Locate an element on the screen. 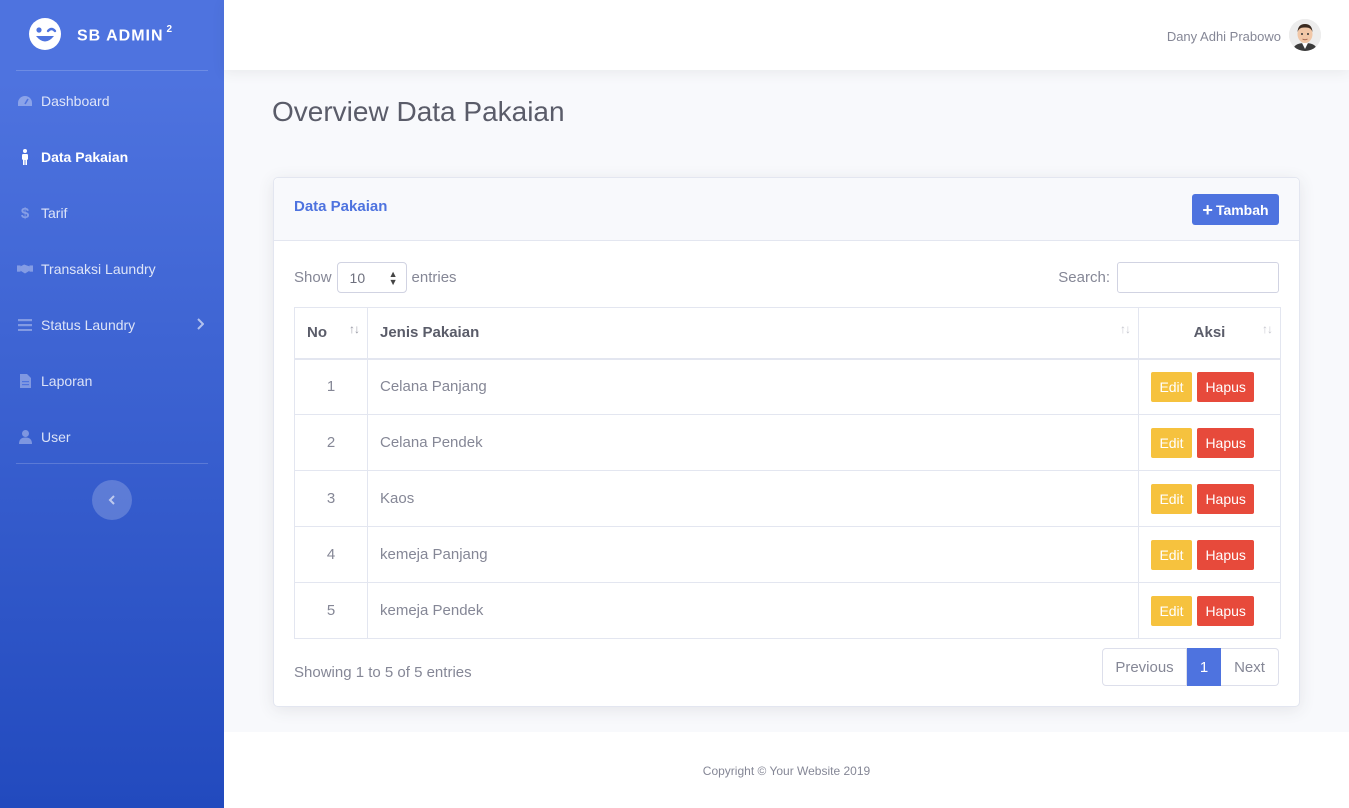 This screenshot has width=1349, height=808. user-icon is located at coordinates (25, 437).